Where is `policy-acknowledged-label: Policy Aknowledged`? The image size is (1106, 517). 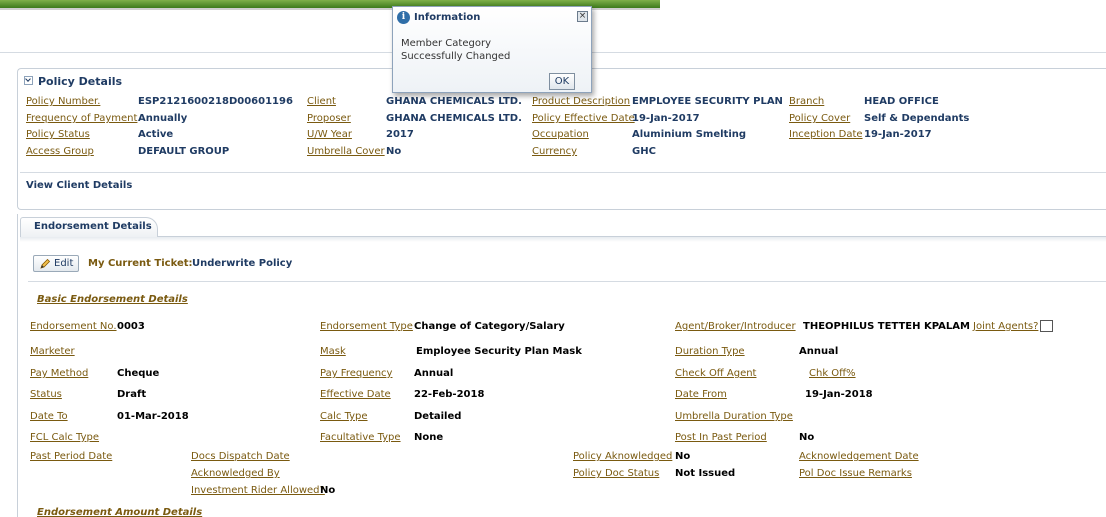 policy-acknowledged-label: Policy Aknowledged is located at coordinates (622, 456).